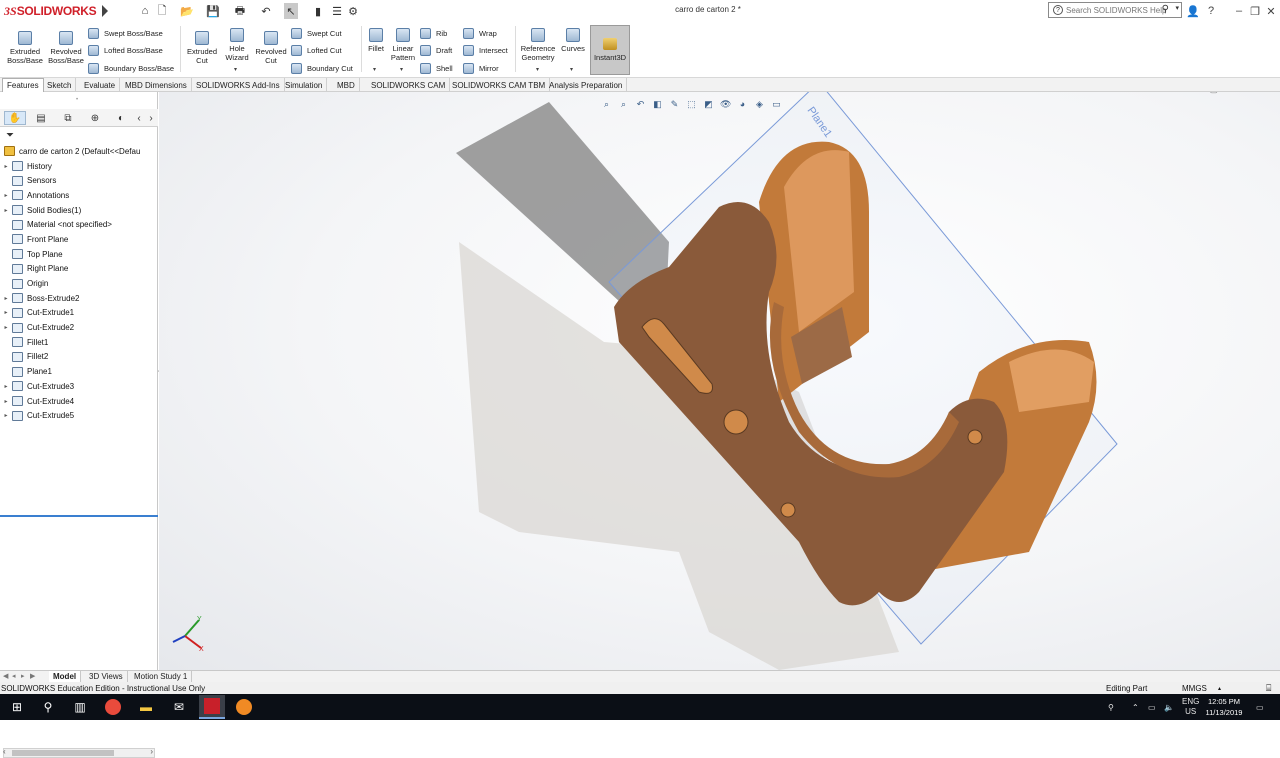  I want to click on curves-dropdown-icon: ▾, so click(571, 69).